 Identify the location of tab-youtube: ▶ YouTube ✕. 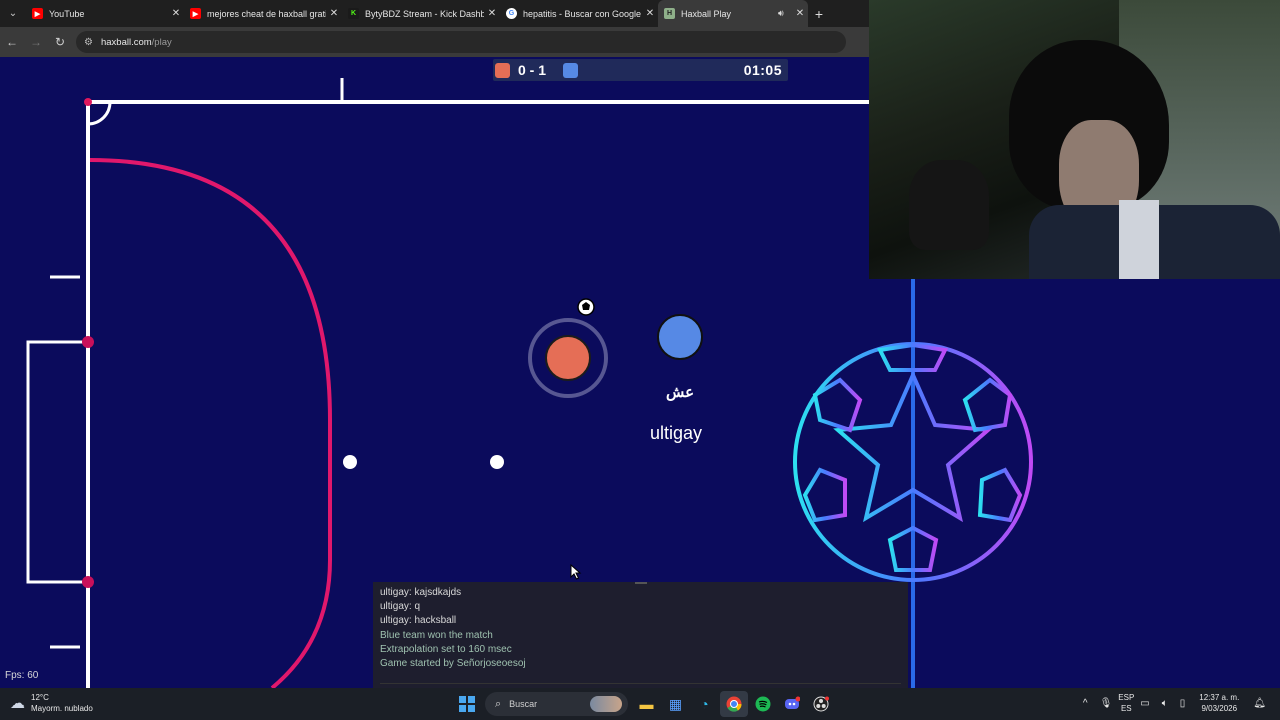
(105, 13).